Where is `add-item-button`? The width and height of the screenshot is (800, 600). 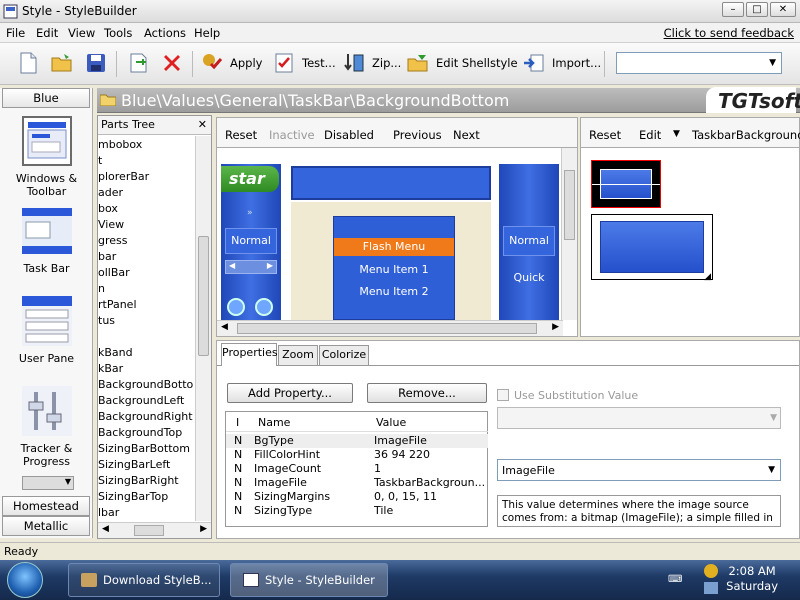
add-item-button is located at coordinates (138, 63).